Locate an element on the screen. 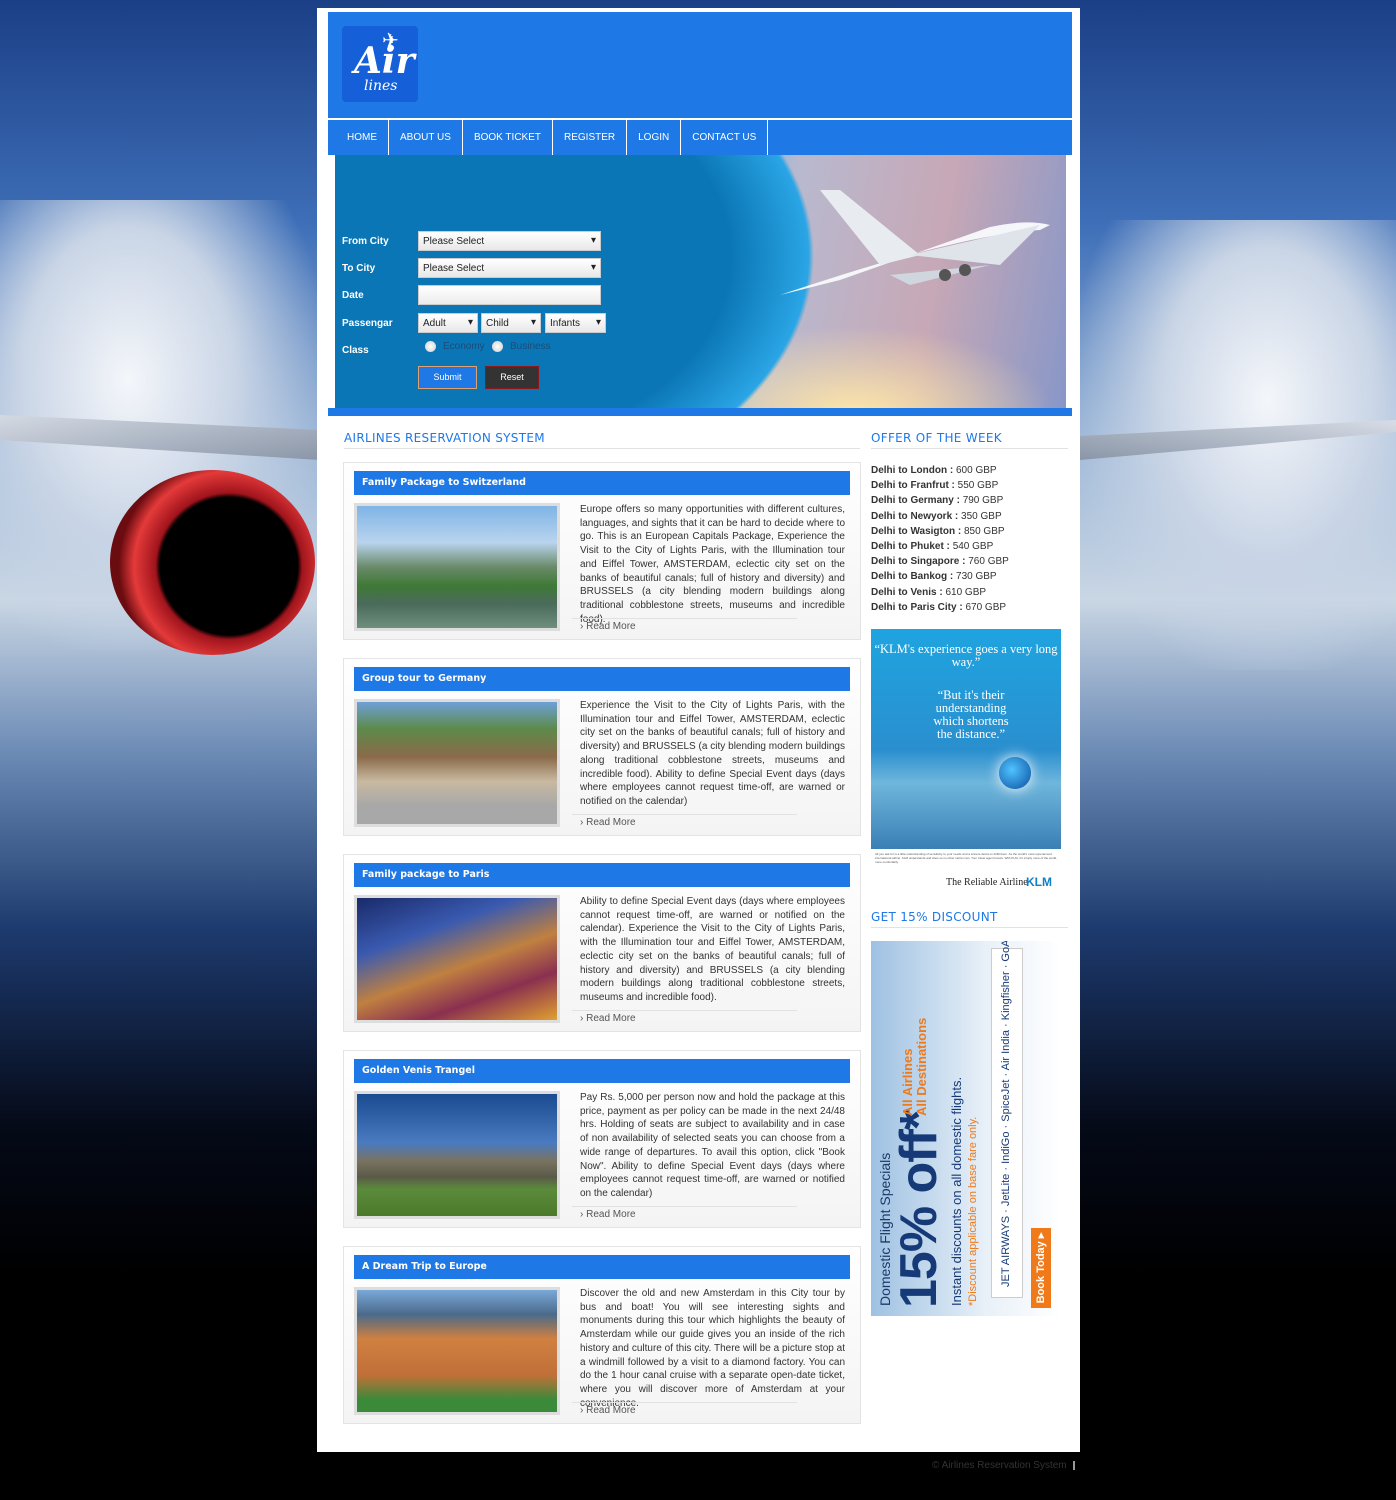 This screenshot has height=1500, width=1396. airlines-logo: ✈ Air lines is located at coordinates (380, 64).